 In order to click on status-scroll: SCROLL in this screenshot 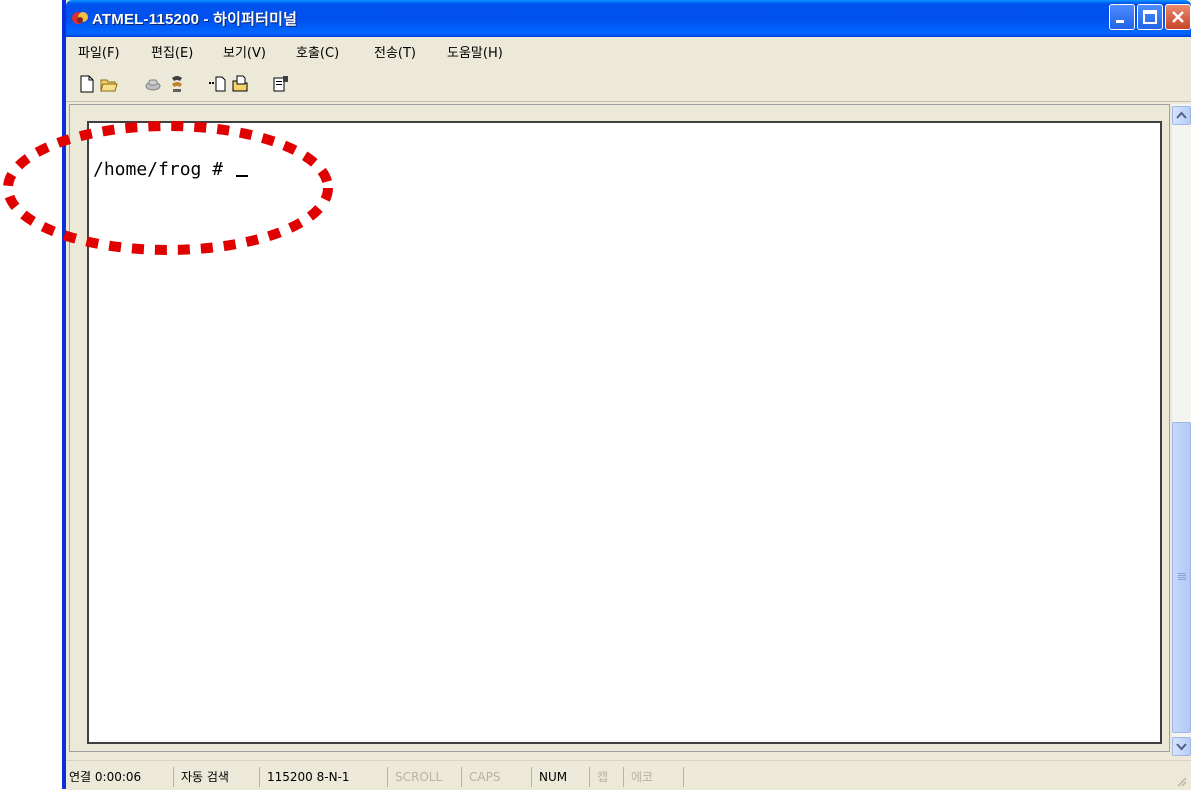, I will do `click(427, 777)`.